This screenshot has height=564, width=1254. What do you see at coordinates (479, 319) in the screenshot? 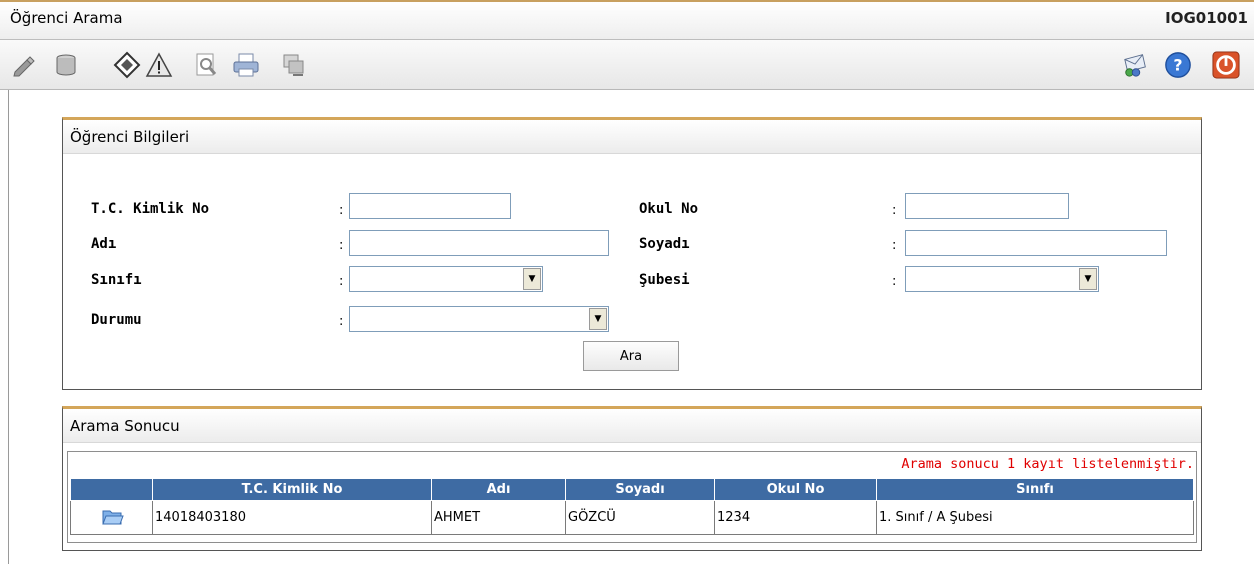
I see `durumu-select: ▼` at bounding box center [479, 319].